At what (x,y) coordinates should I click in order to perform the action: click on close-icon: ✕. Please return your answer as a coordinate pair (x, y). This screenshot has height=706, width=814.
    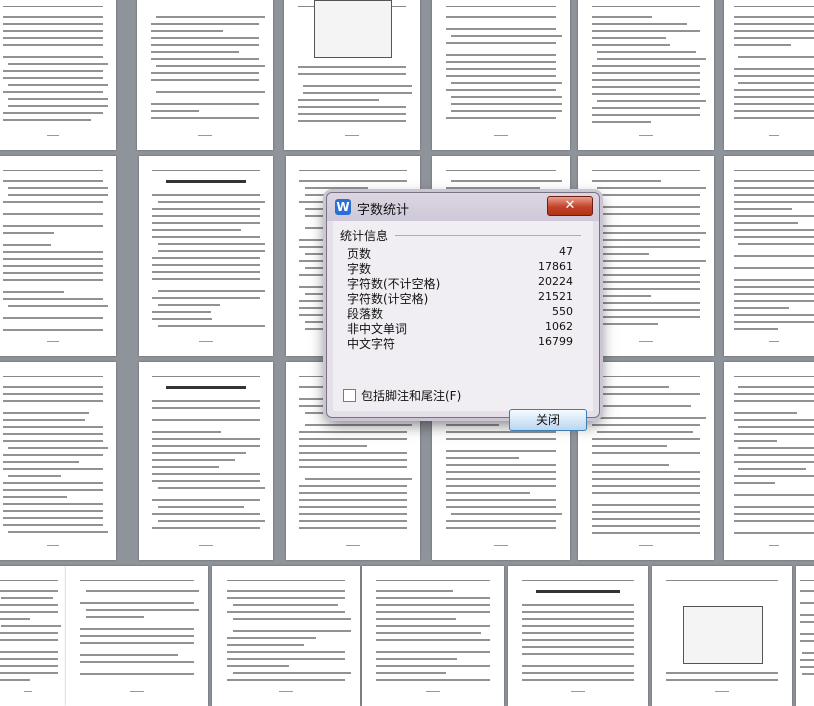
    Looking at the image, I should click on (570, 206).